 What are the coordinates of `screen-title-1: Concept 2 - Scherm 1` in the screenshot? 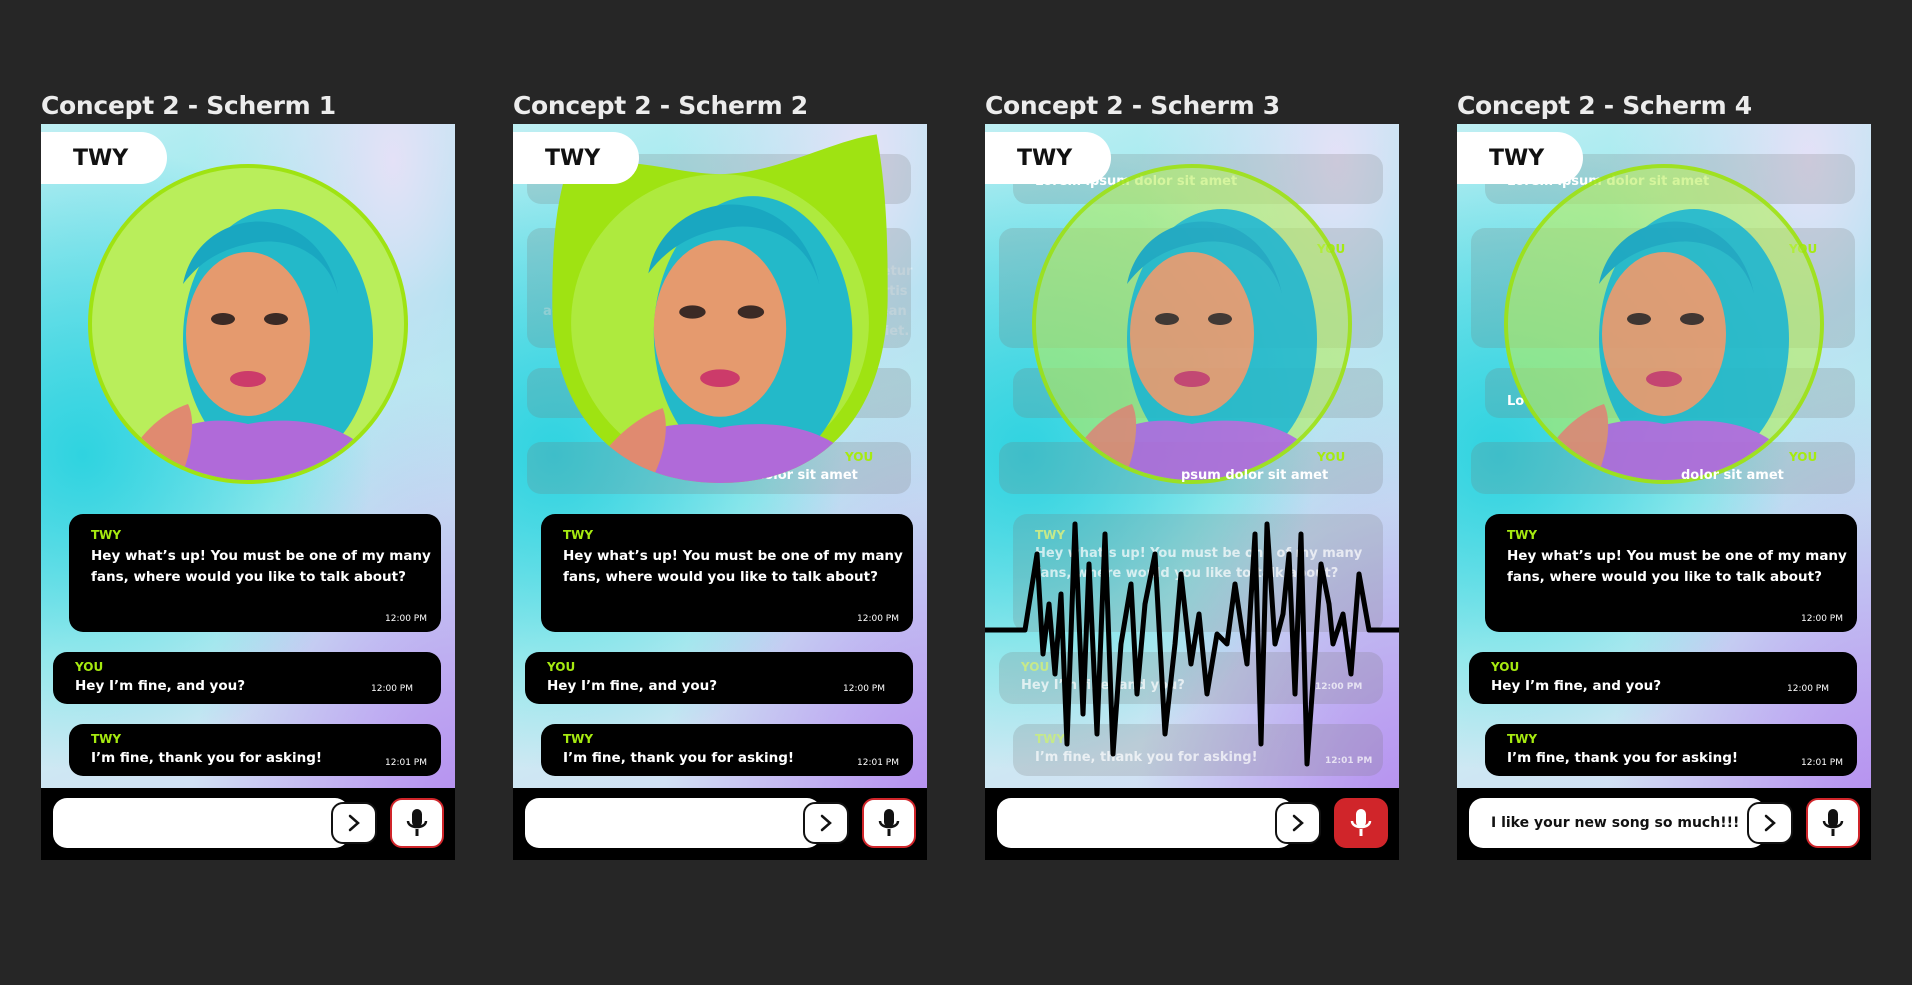 It's located at (188, 105).